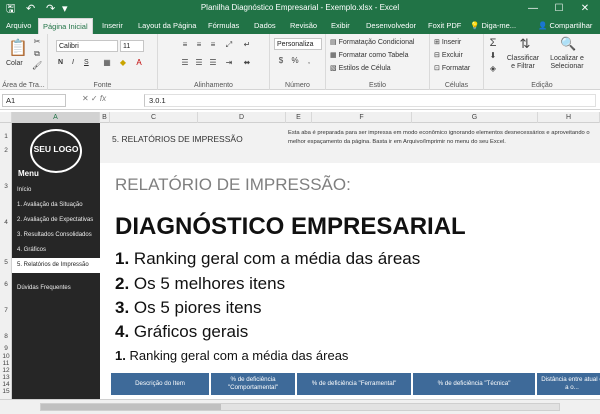 The height and width of the screenshot is (414, 600). Describe the element at coordinates (182, 331) in the screenshot. I see `list-item: 4. Gráficos gerais` at that location.